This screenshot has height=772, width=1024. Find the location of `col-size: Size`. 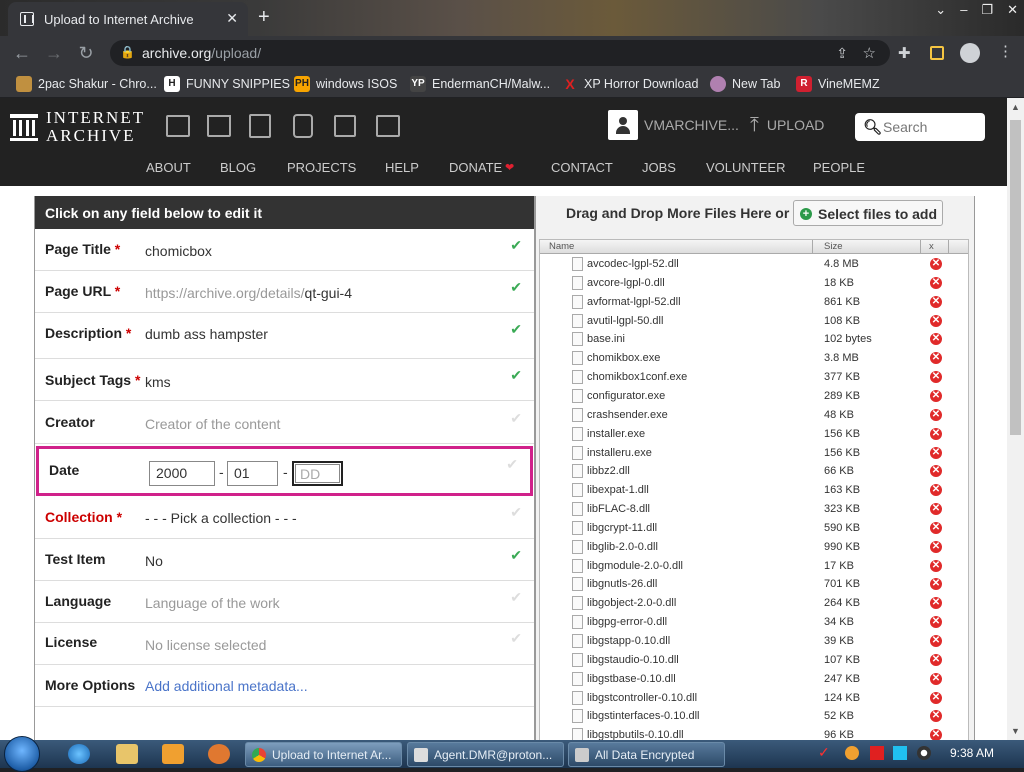

col-size: Size is located at coordinates (833, 246).